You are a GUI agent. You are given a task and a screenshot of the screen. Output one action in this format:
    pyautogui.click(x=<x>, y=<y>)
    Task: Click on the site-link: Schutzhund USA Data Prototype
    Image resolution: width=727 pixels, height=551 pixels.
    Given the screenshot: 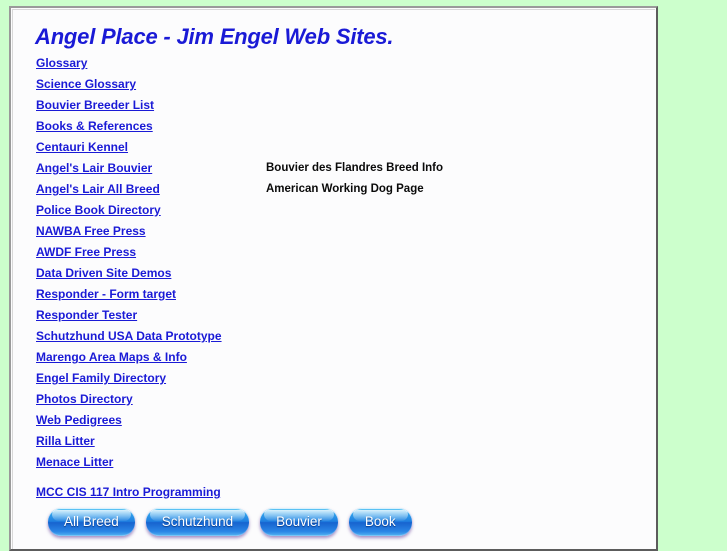 What is the action you would take?
    pyautogui.click(x=129, y=336)
    